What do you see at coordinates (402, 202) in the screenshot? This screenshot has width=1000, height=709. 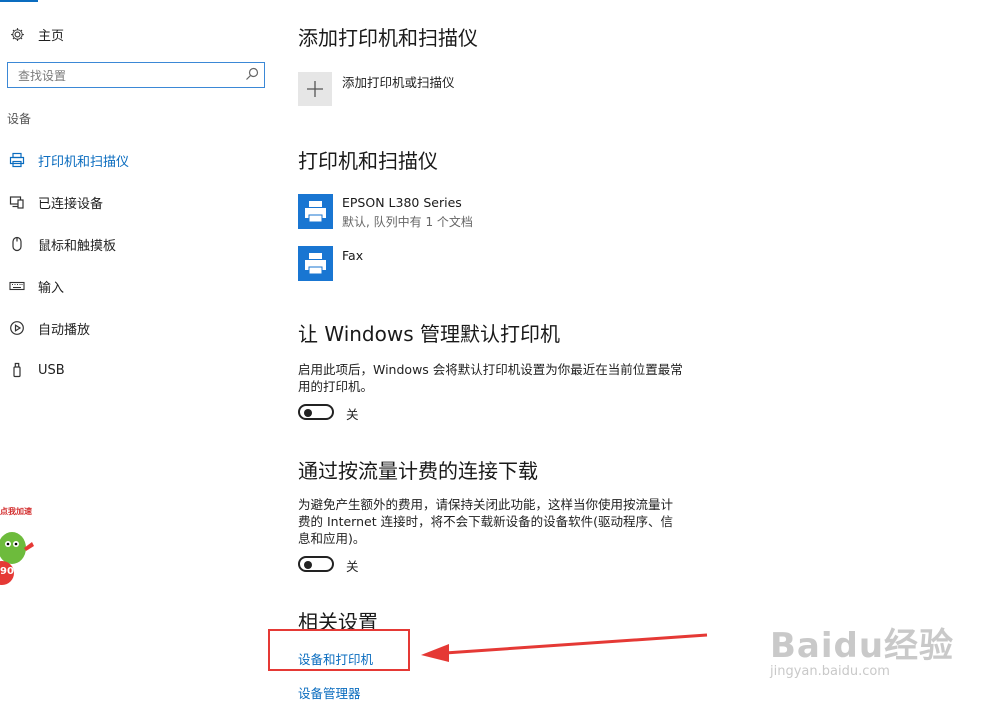 I see `printer-name: EPSON L380 Series` at bounding box center [402, 202].